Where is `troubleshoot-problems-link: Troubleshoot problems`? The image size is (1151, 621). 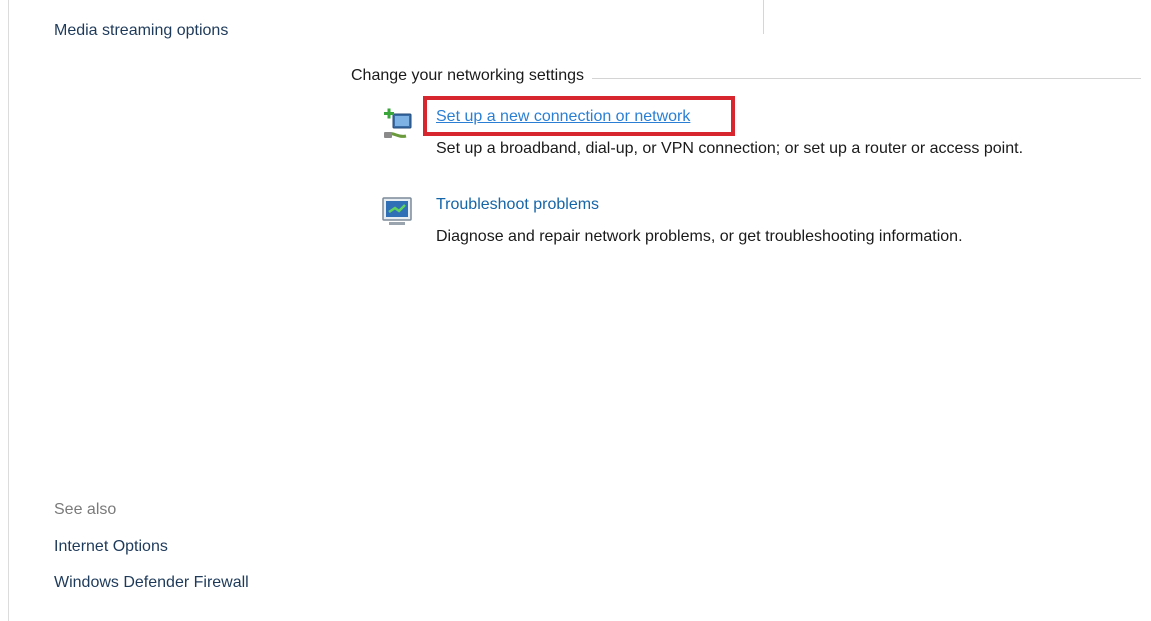 troubleshoot-problems-link: Troubleshoot problems is located at coordinates (517, 205).